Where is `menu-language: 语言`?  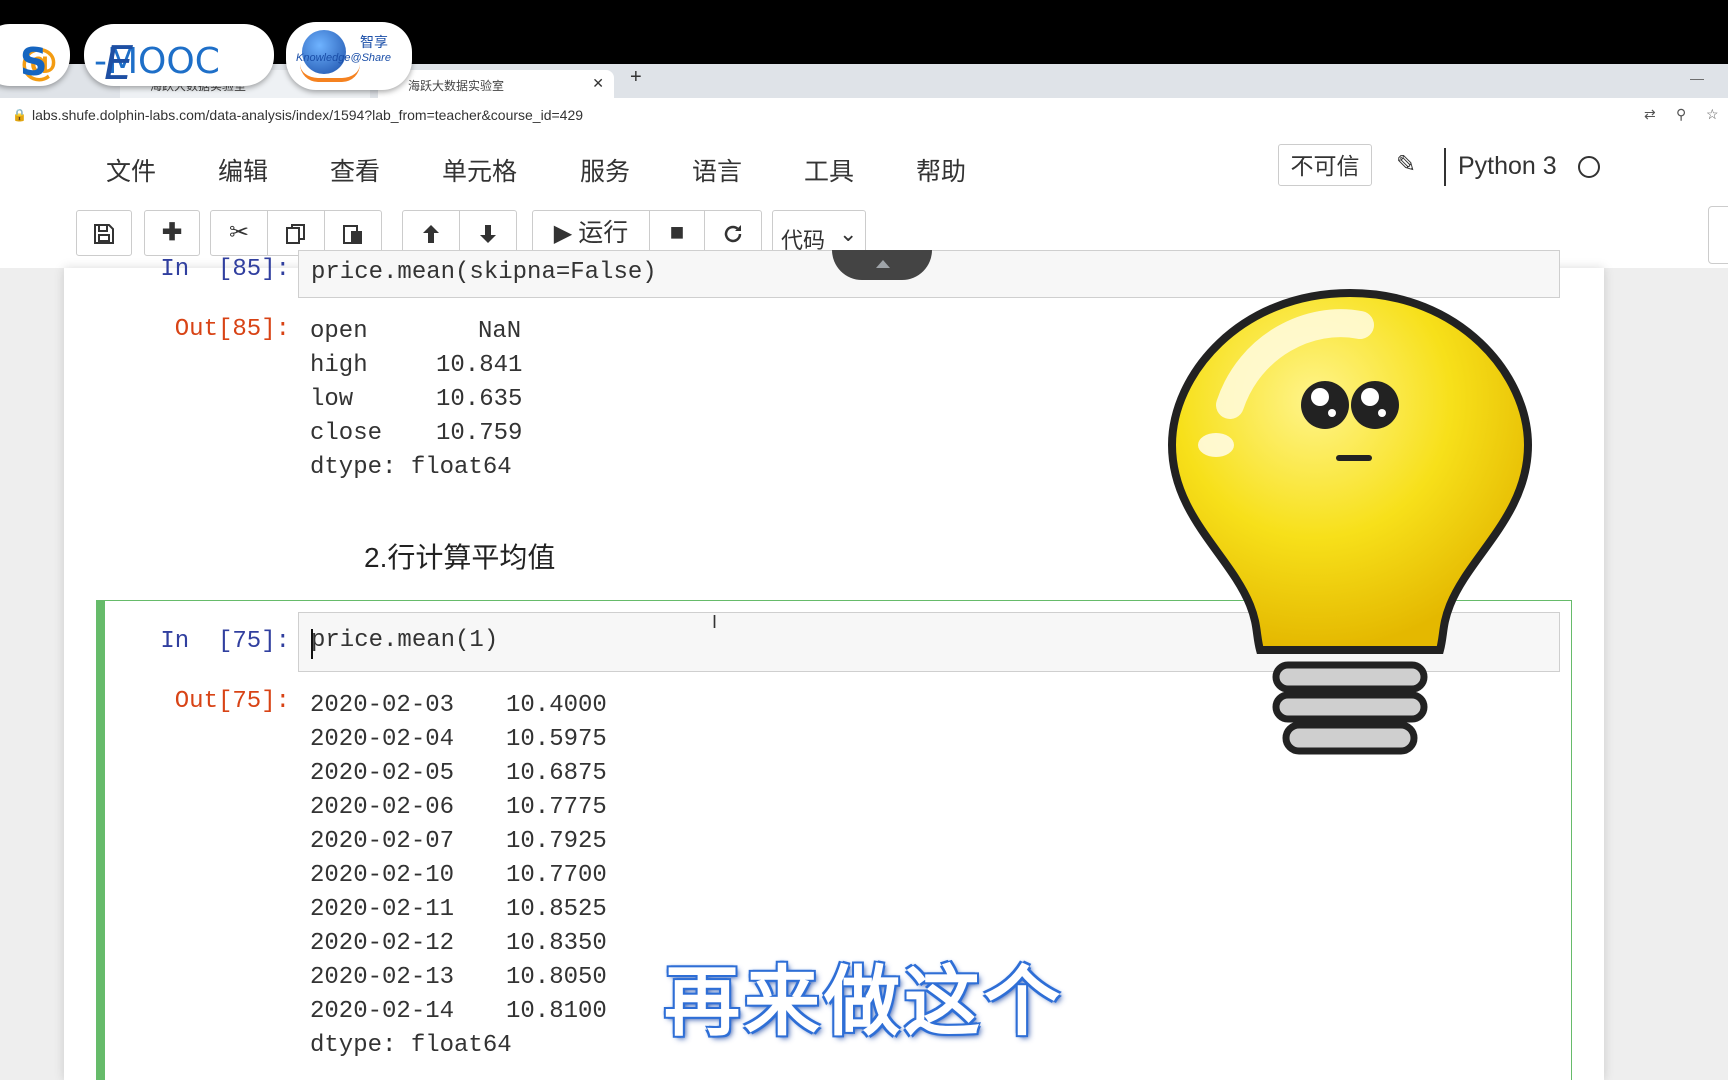 menu-language: 语言 is located at coordinates (717, 170).